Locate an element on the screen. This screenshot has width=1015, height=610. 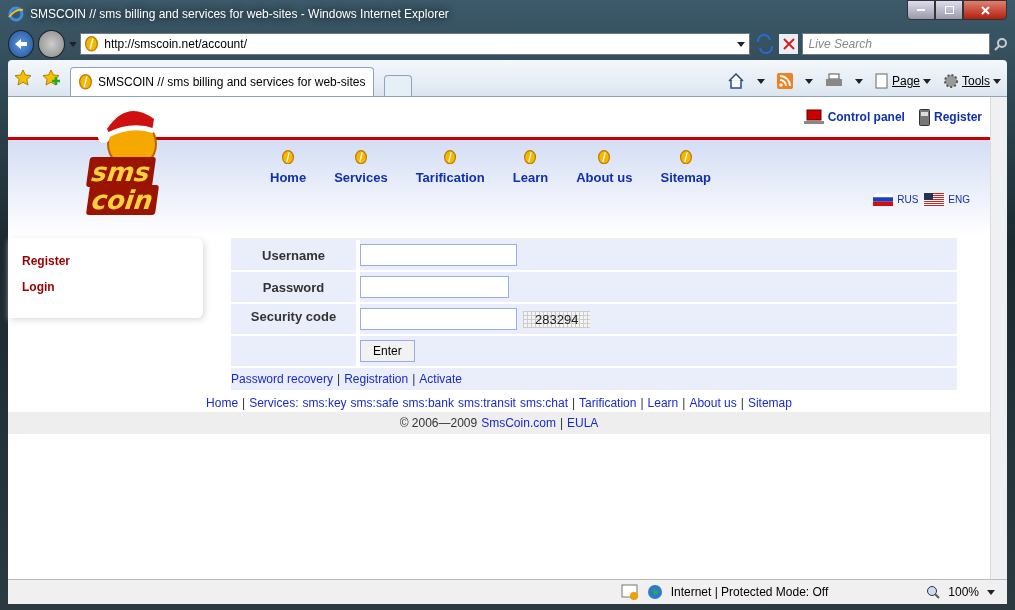
nav-link: Learn is located at coordinates (530, 193).